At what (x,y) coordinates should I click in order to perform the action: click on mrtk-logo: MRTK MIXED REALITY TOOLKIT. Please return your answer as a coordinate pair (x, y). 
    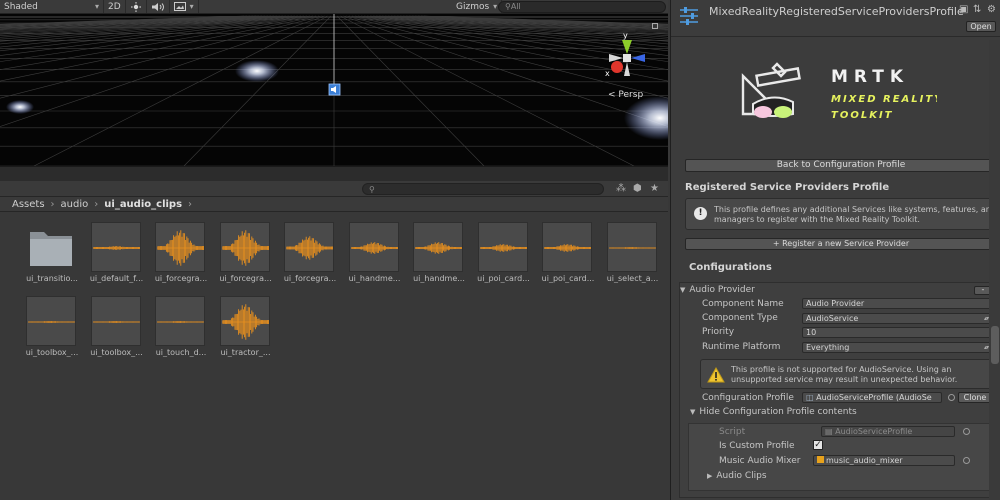
    Looking at the image, I should click on (839, 95).